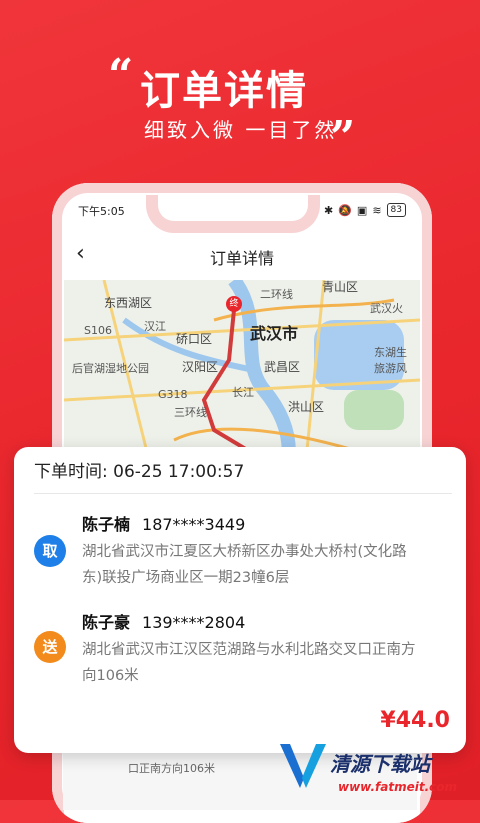  What do you see at coordinates (343, 137) in the screenshot?
I see `quote-close: ”` at bounding box center [343, 137].